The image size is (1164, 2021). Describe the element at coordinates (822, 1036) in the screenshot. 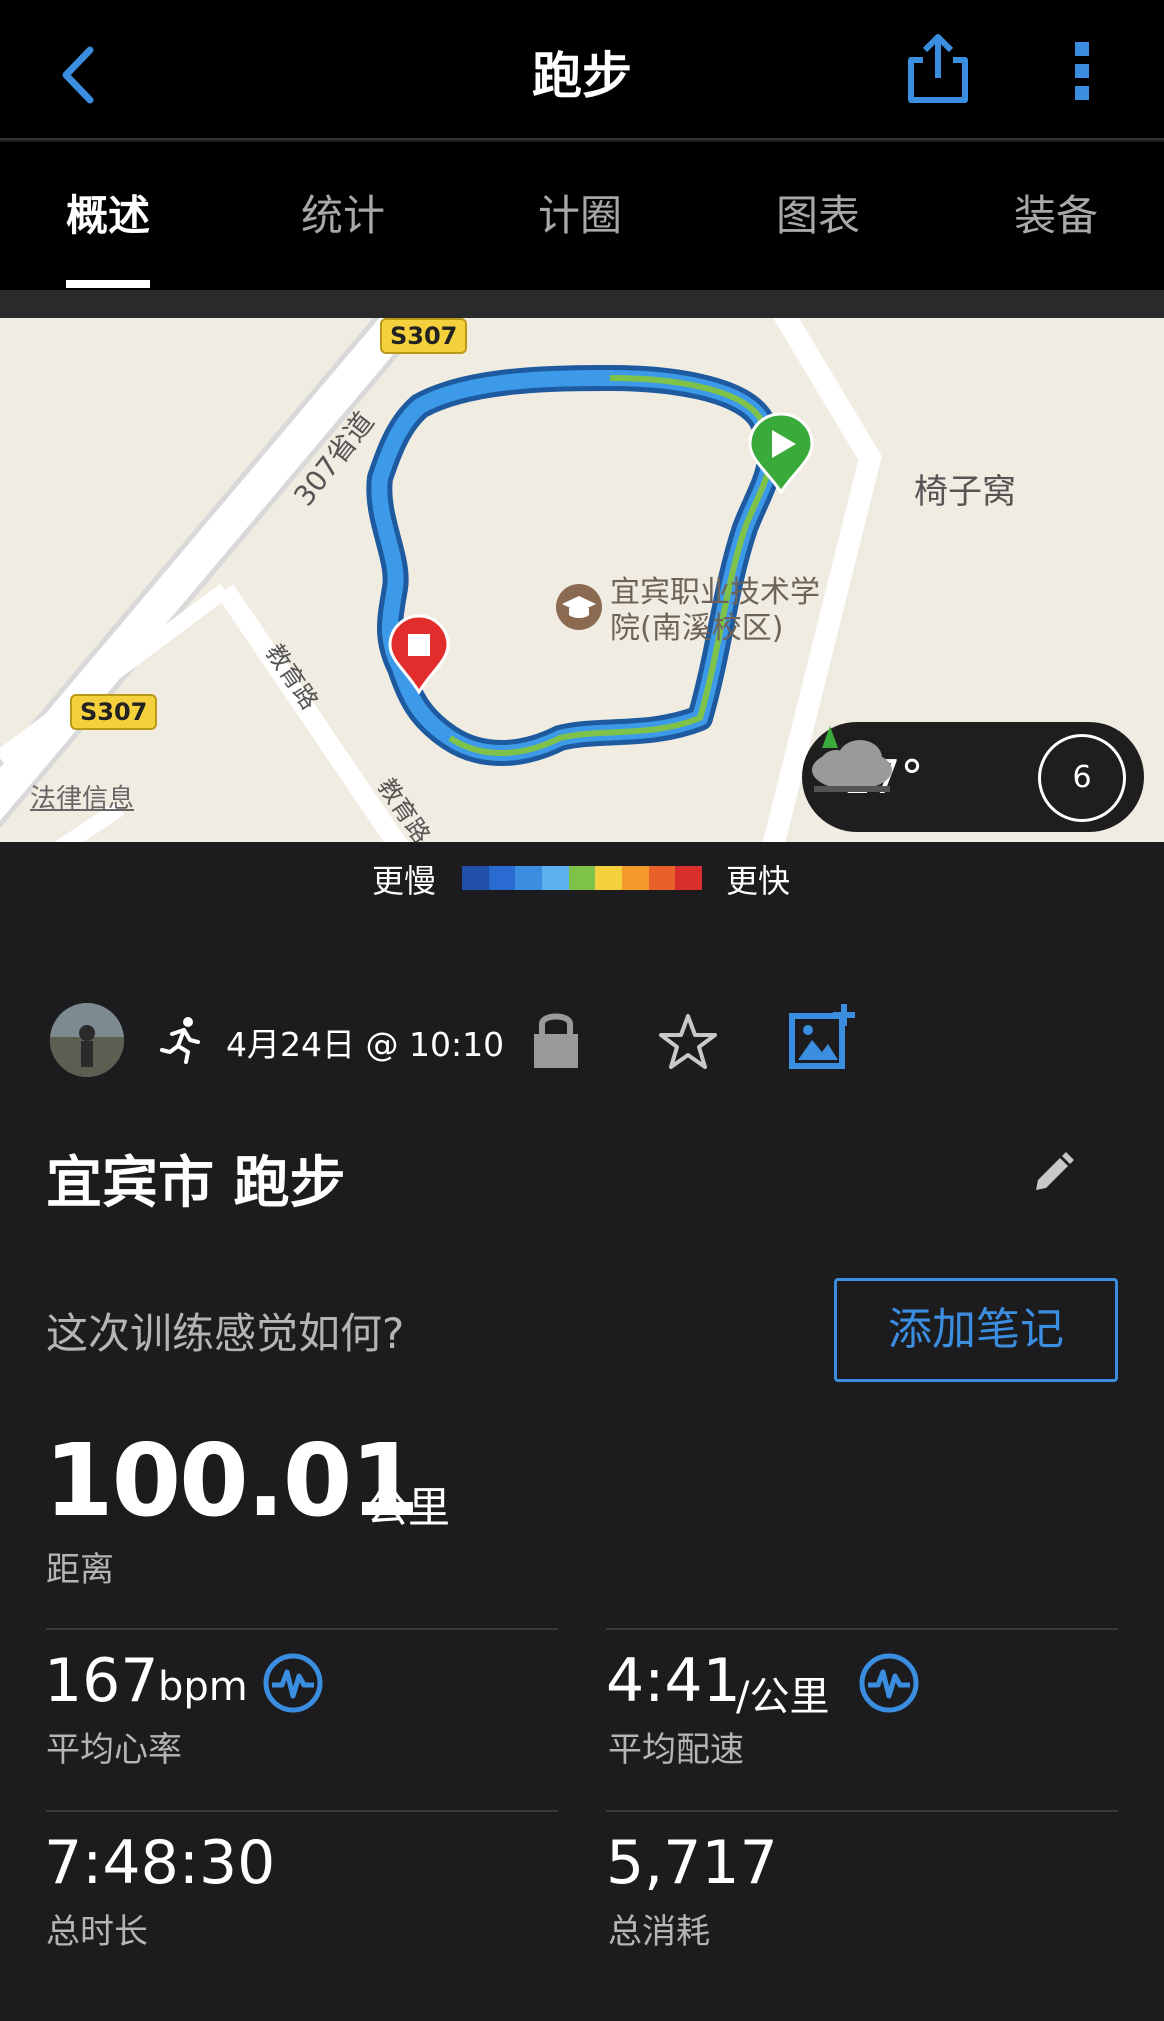

I see `add-photo-icon` at that location.